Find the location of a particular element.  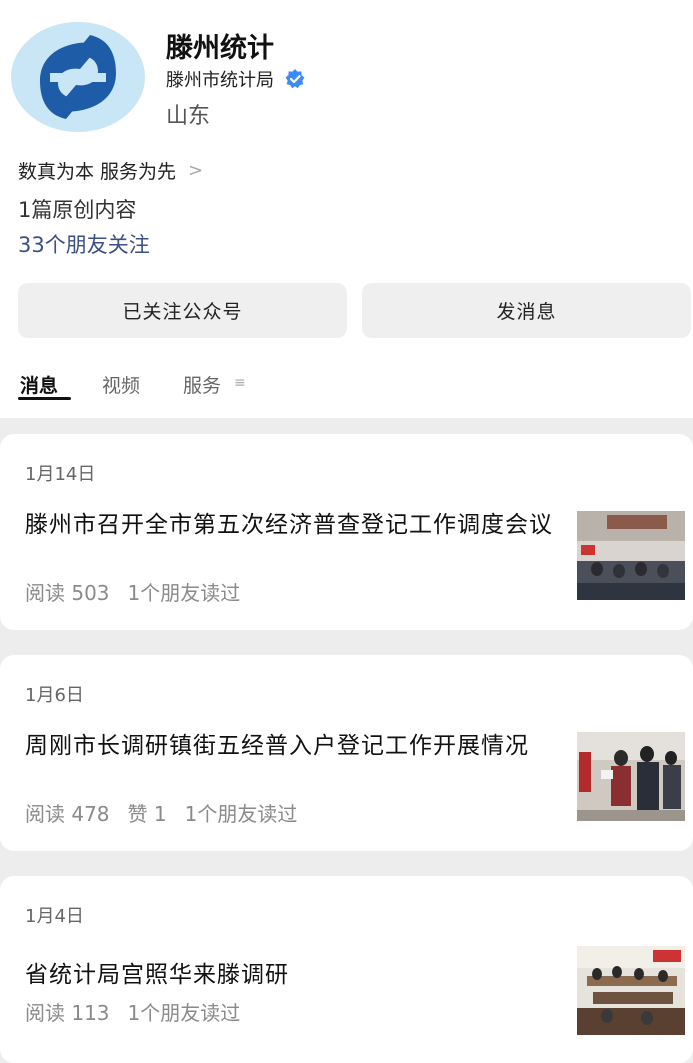

read-count: 阅读 503 is located at coordinates (67, 593).